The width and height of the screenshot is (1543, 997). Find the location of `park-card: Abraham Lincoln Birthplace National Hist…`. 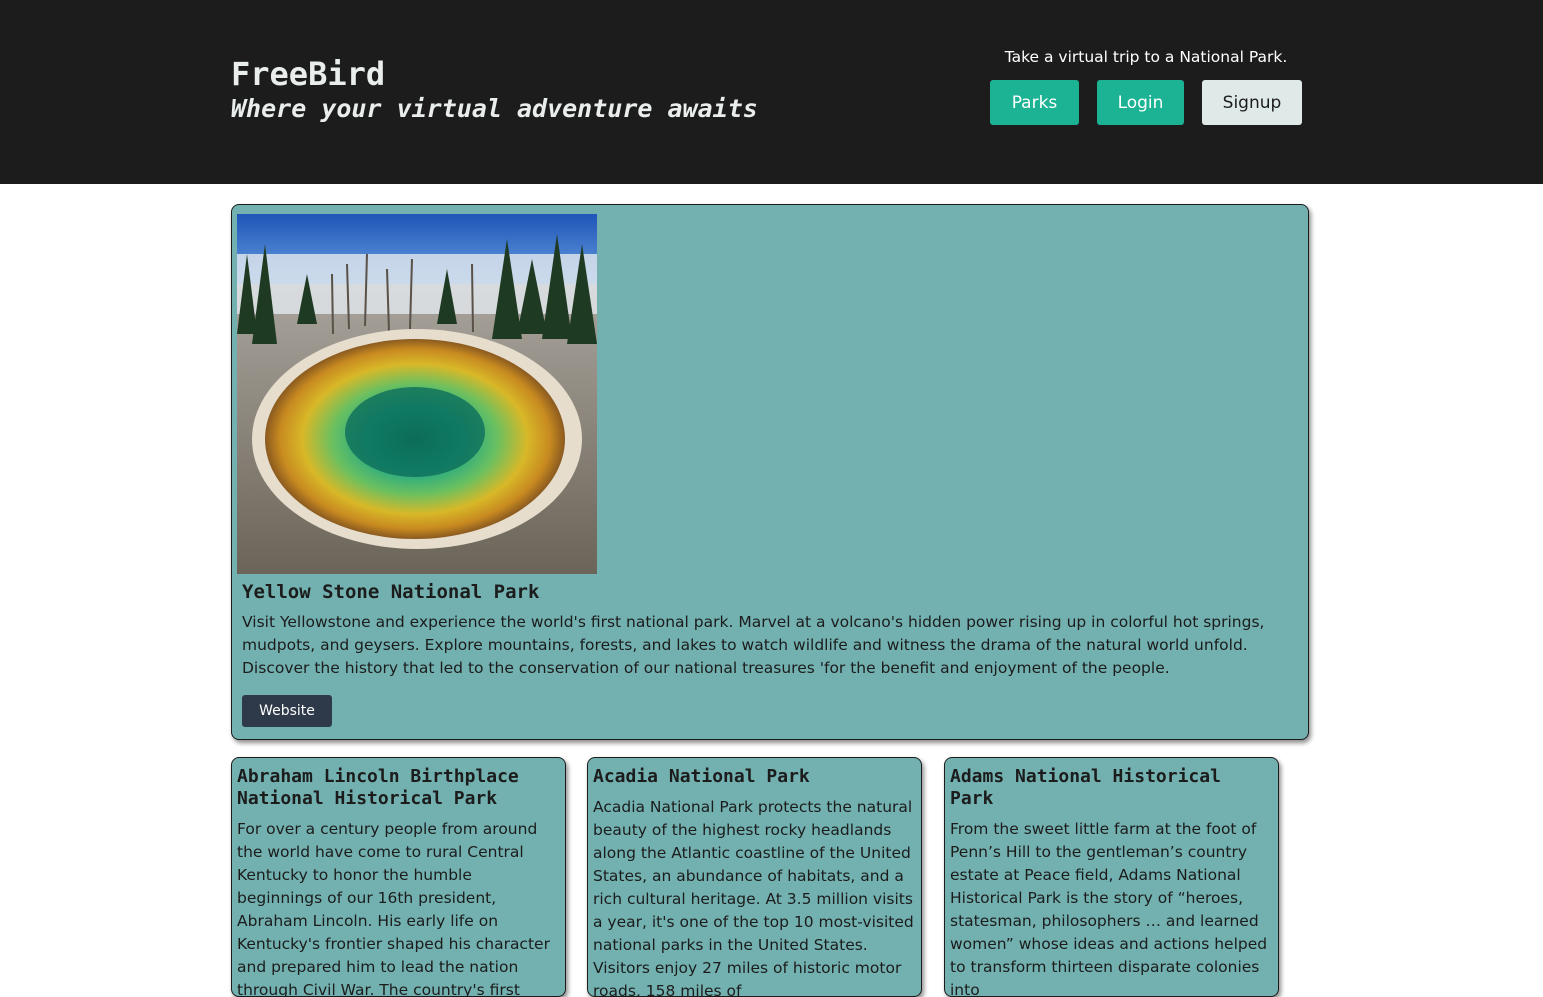

park-card: Abraham Lincoln Birthplace National Hist… is located at coordinates (398, 877).